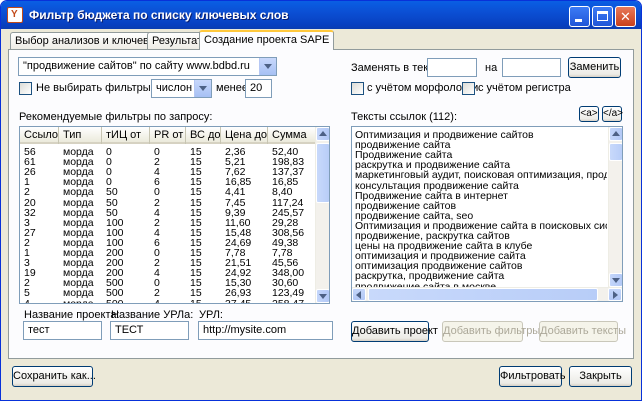 This screenshot has width=642, height=401. What do you see at coordinates (194, 301) in the screenshot?
I see `table-cell: 15` at bounding box center [194, 301].